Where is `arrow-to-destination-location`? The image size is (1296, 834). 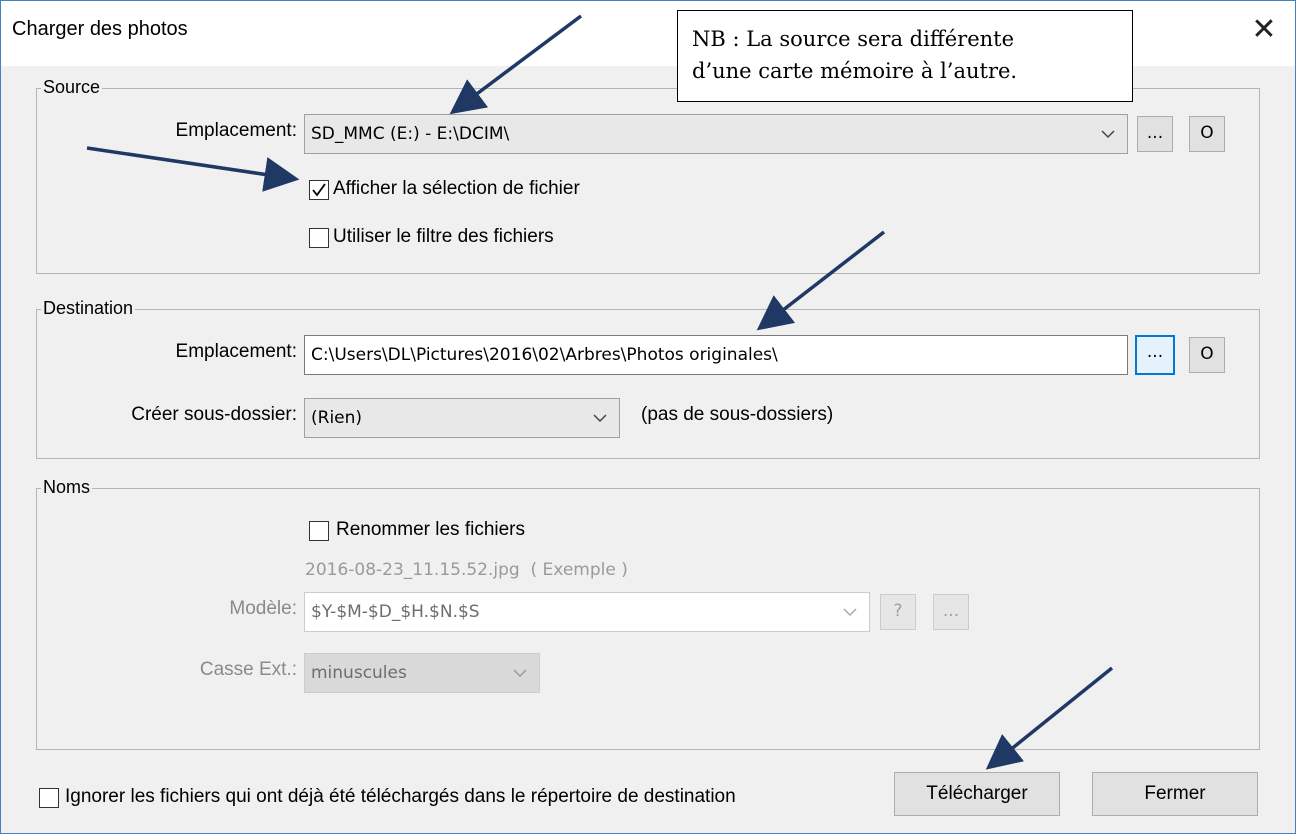 arrow-to-destination-location is located at coordinates (821, 280).